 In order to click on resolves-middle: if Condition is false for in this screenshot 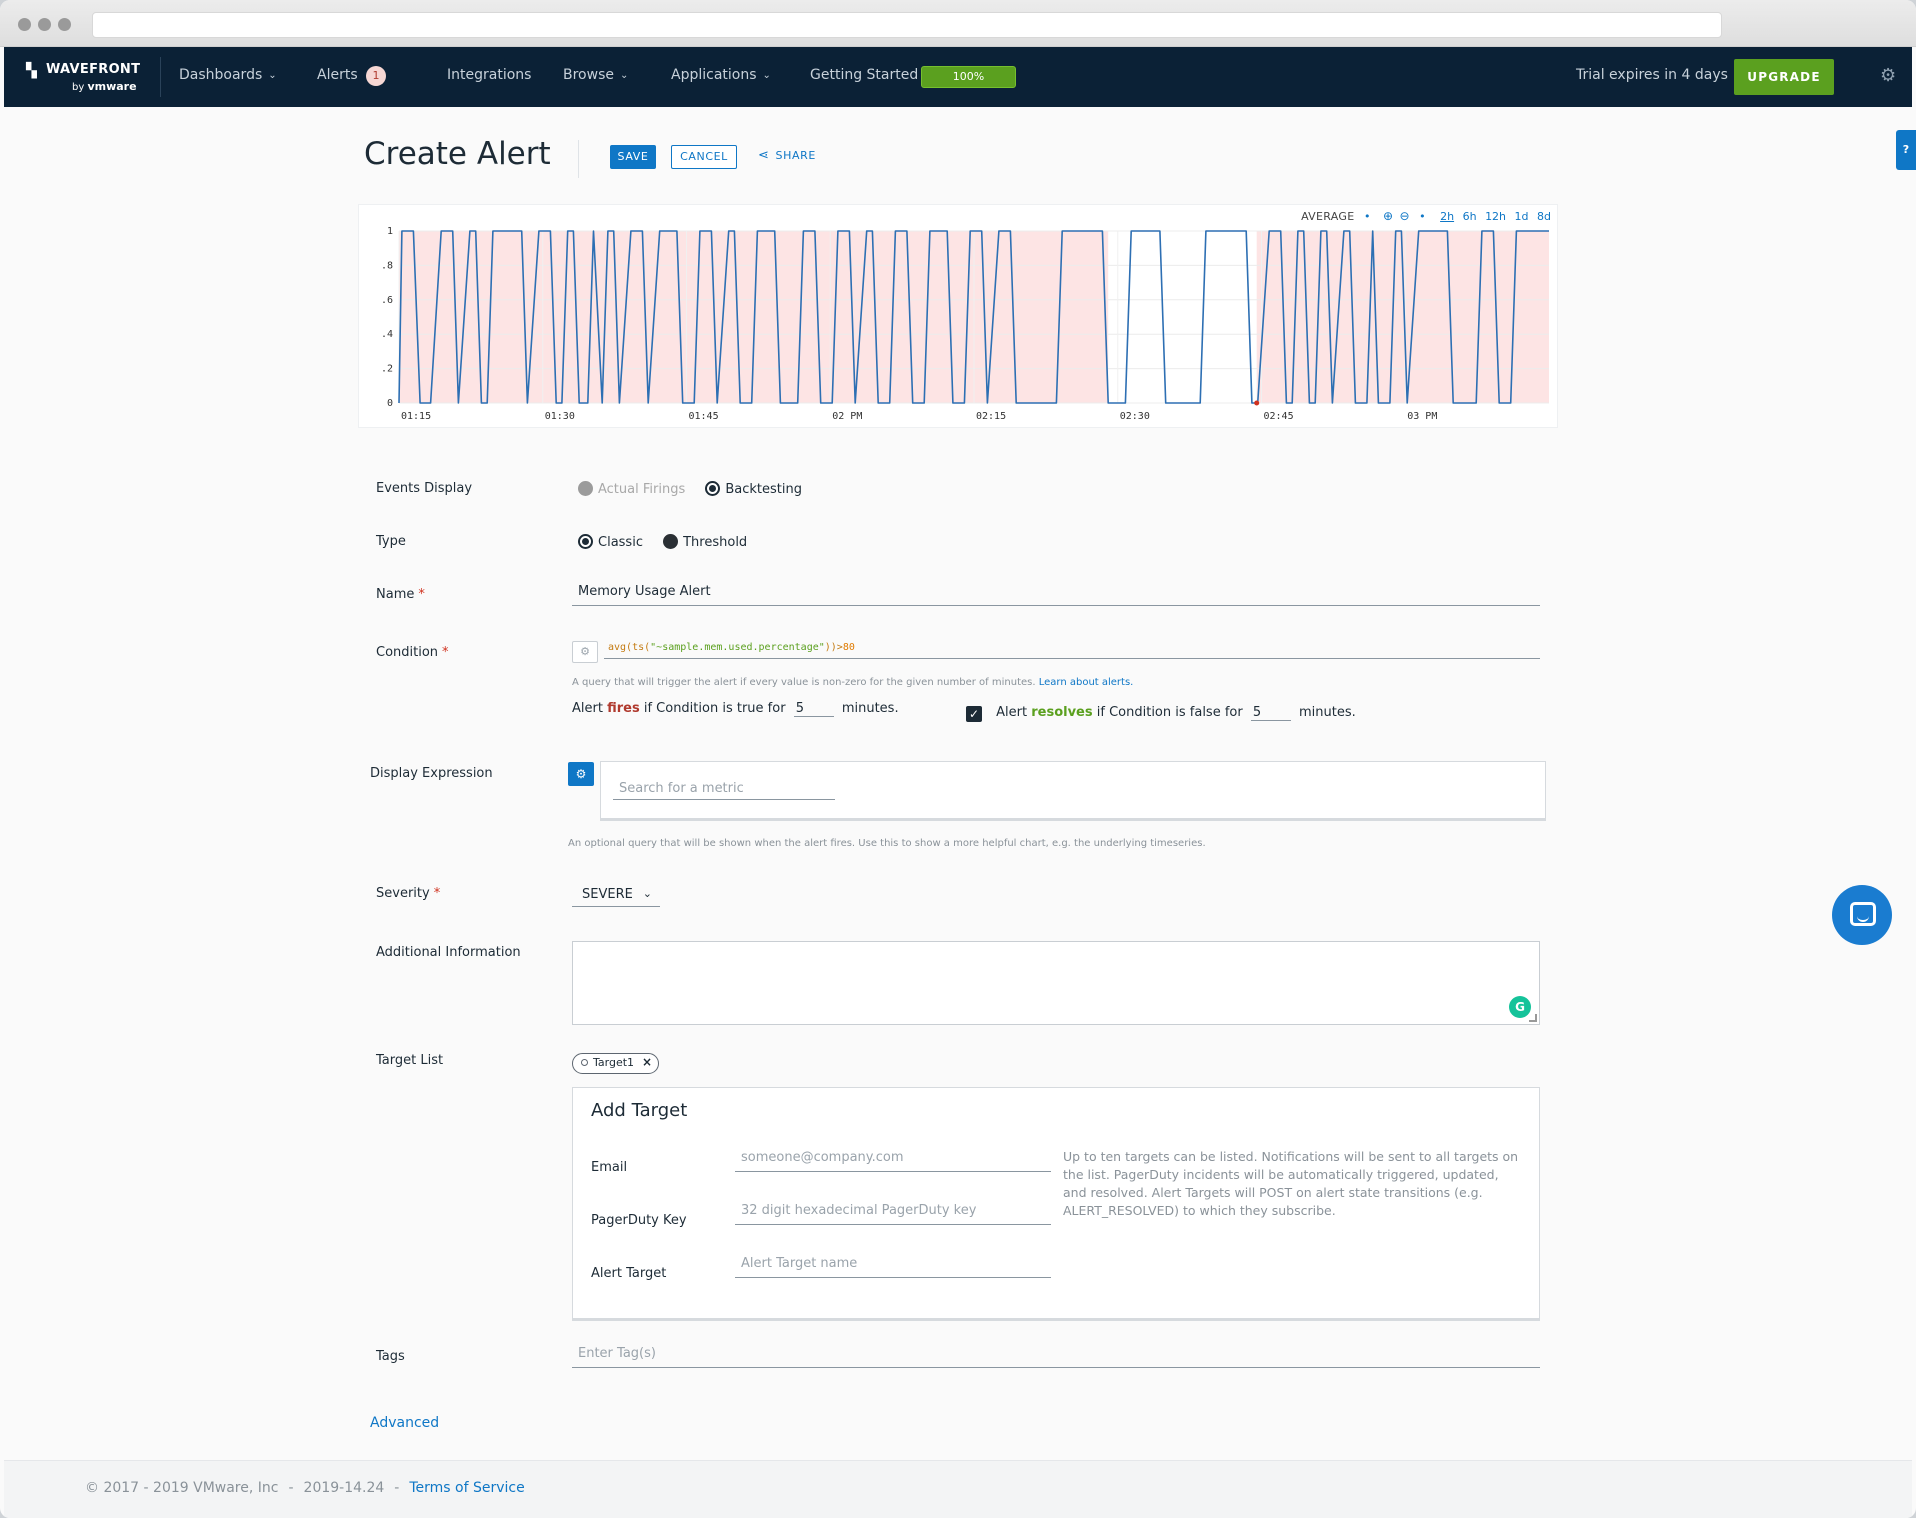, I will do `click(1169, 712)`.